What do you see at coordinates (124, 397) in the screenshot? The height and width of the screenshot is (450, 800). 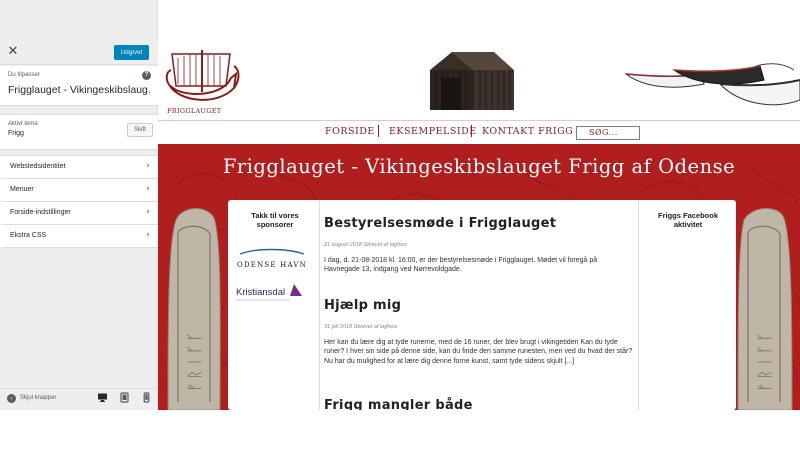 I see `tablet-icon` at bounding box center [124, 397].